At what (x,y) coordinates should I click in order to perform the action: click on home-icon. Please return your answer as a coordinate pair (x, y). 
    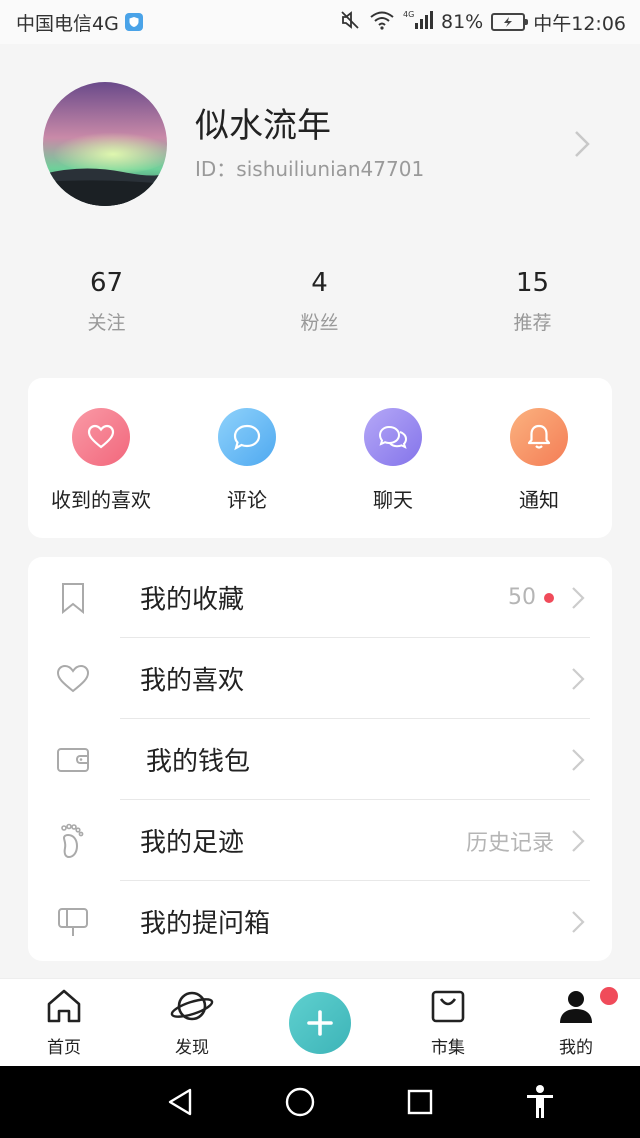
    Looking at the image, I should click on (64, 1008).